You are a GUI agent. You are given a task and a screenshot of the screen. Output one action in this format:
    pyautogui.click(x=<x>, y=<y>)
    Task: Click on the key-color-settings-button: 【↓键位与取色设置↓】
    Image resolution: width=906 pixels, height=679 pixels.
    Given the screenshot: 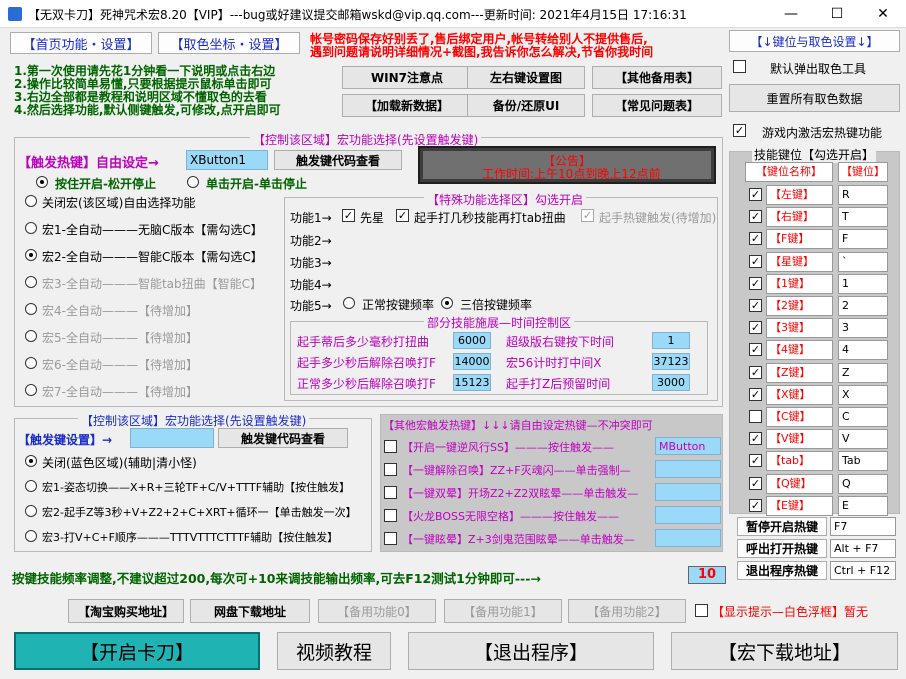 What is the action you would take?
    pyautogui.click(x=814, y=41)
    